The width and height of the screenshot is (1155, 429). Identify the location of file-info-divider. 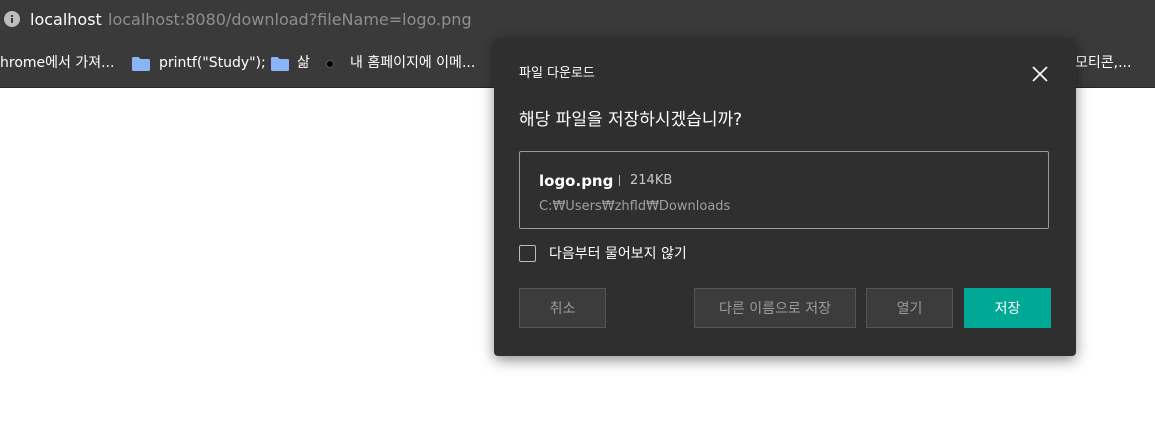
(619, 180).